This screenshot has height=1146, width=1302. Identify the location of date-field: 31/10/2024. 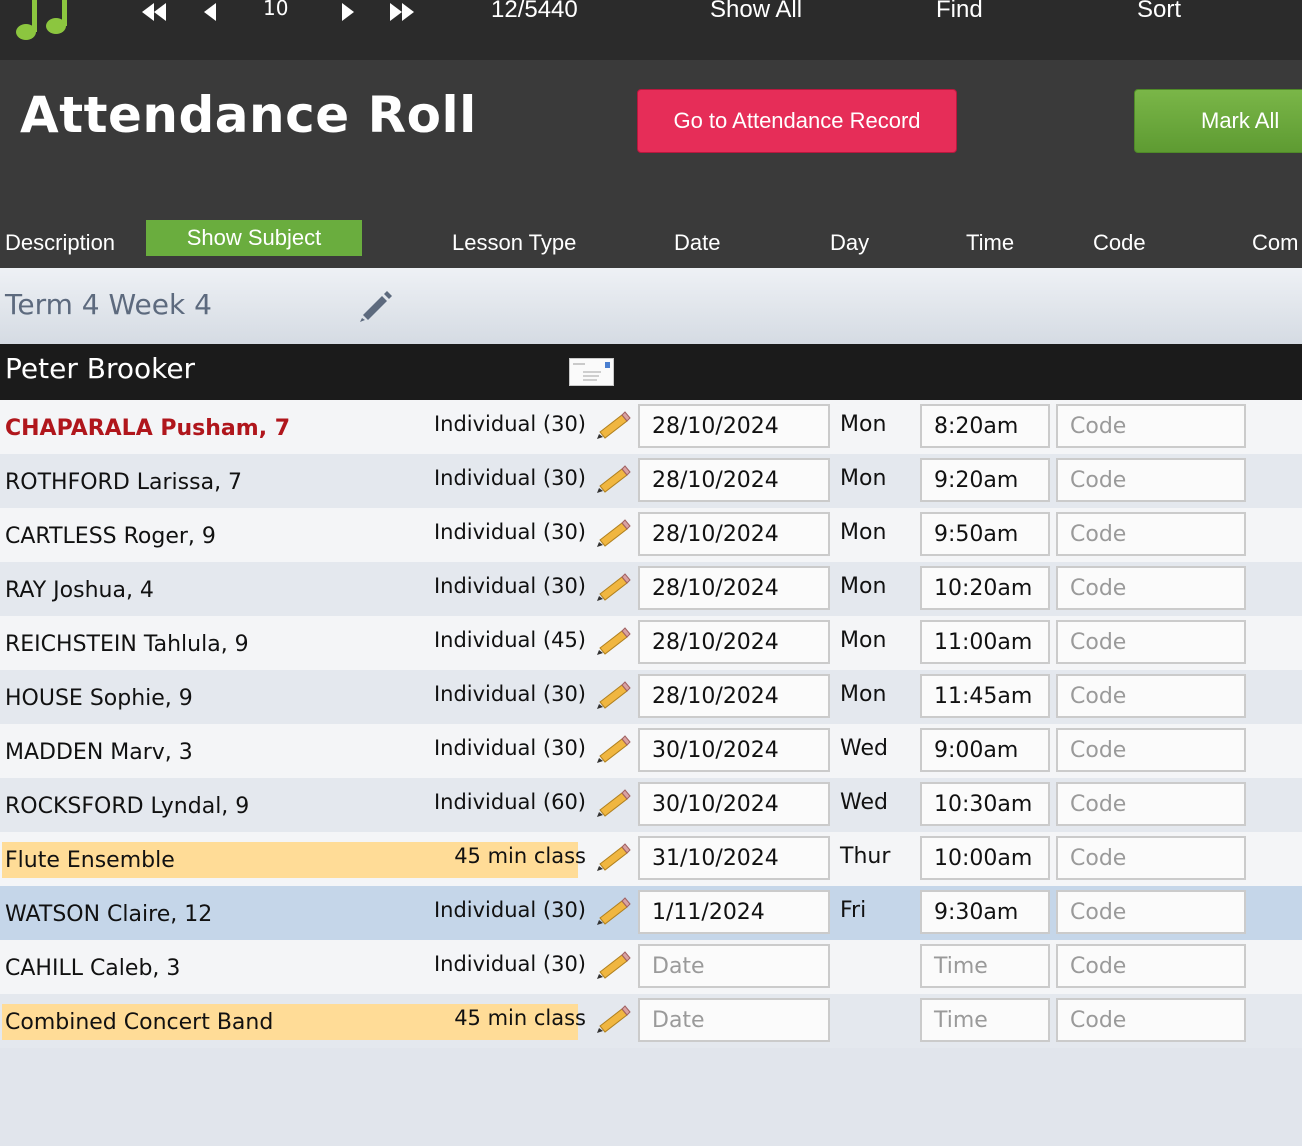
(734, 858).